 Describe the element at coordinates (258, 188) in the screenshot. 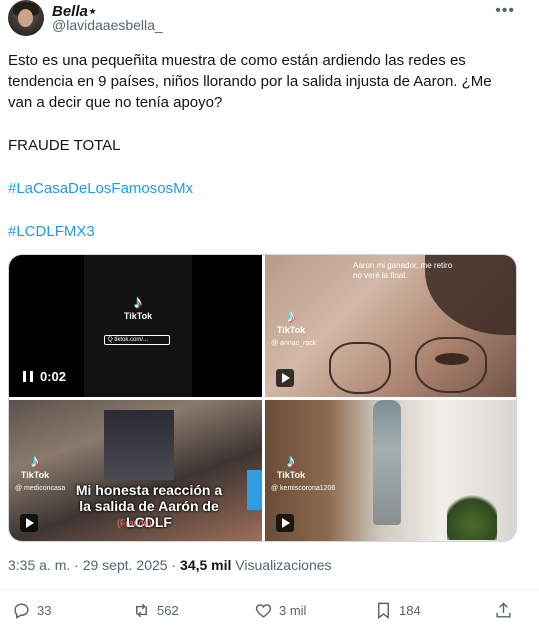

I see `hashtag-link-1: #LaCasaDeLosFamososMx` at that location.